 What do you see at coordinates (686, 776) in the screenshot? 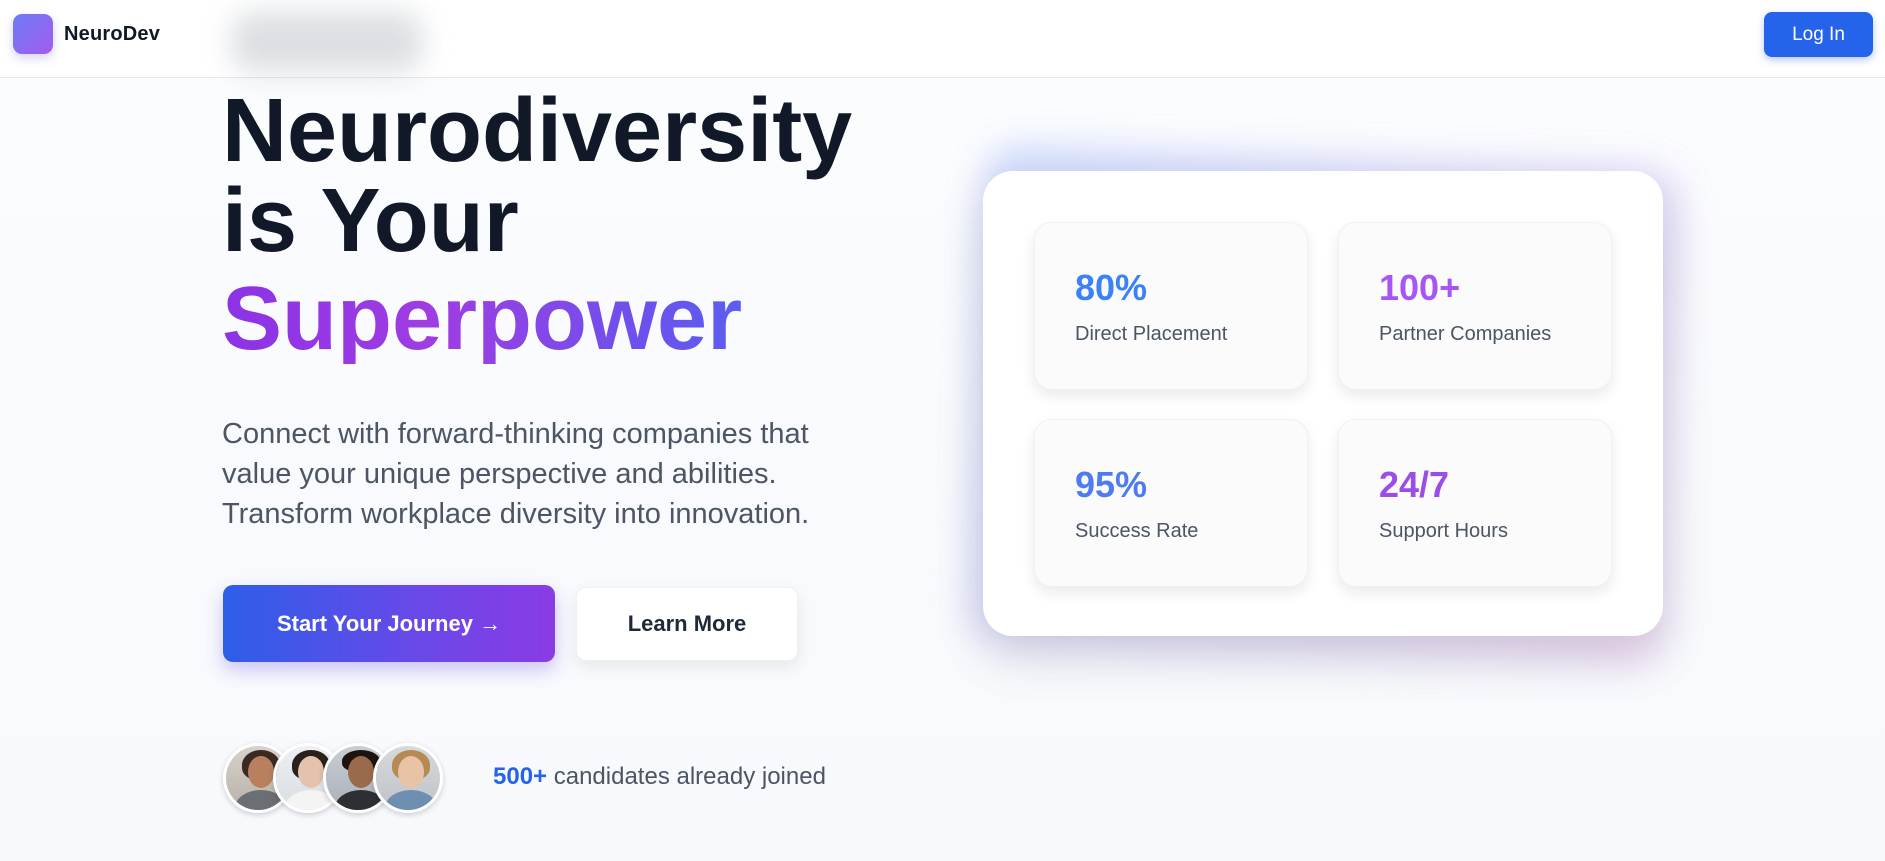
I see `social-proof-label: candidates already joined` at bounding box center [686, 776].